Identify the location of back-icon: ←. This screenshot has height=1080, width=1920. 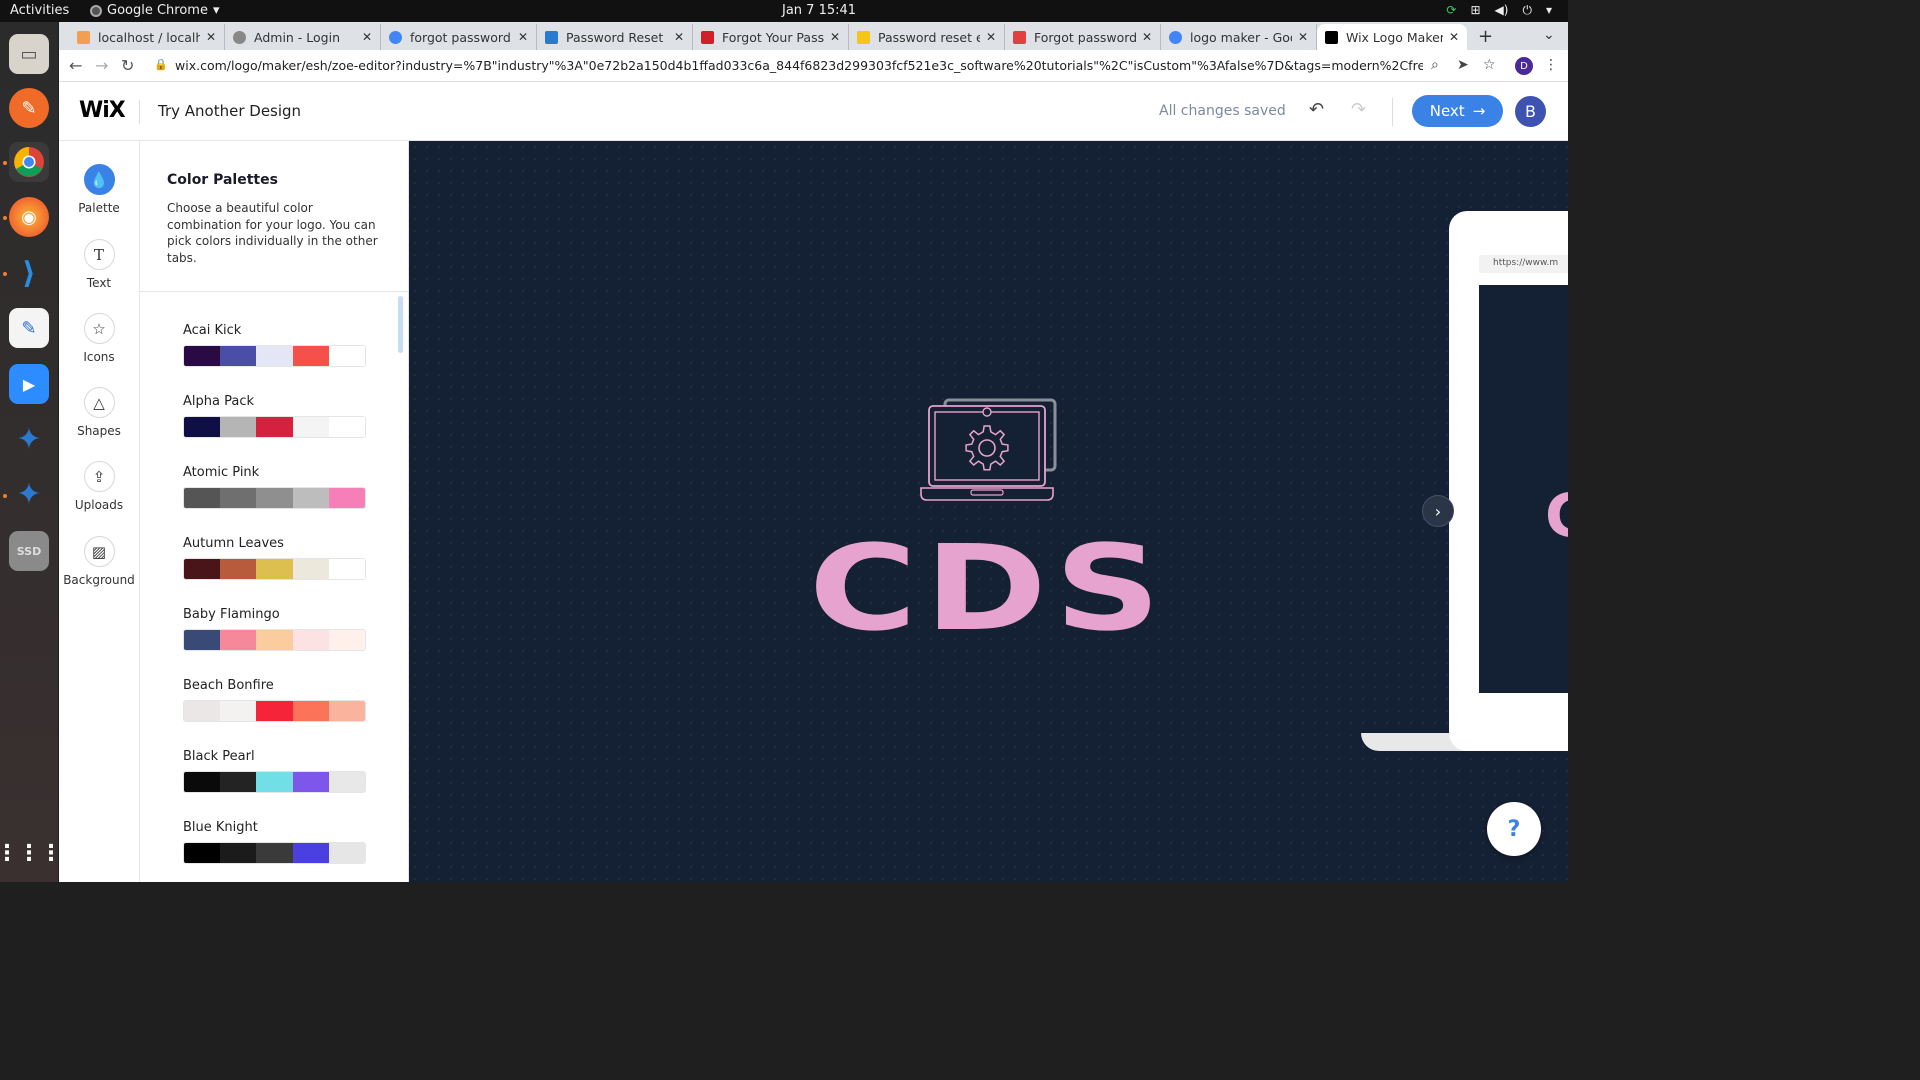
(75, 65).